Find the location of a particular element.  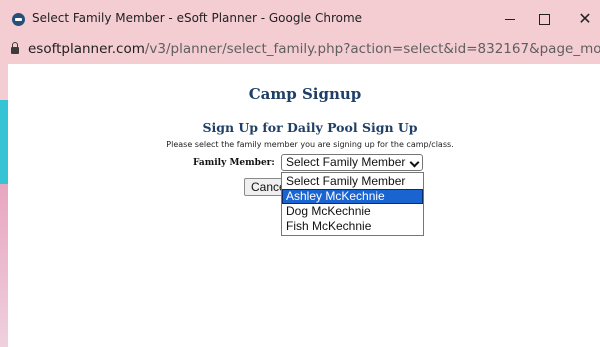

close-button: ✕ is located at coordinates (585, 19).